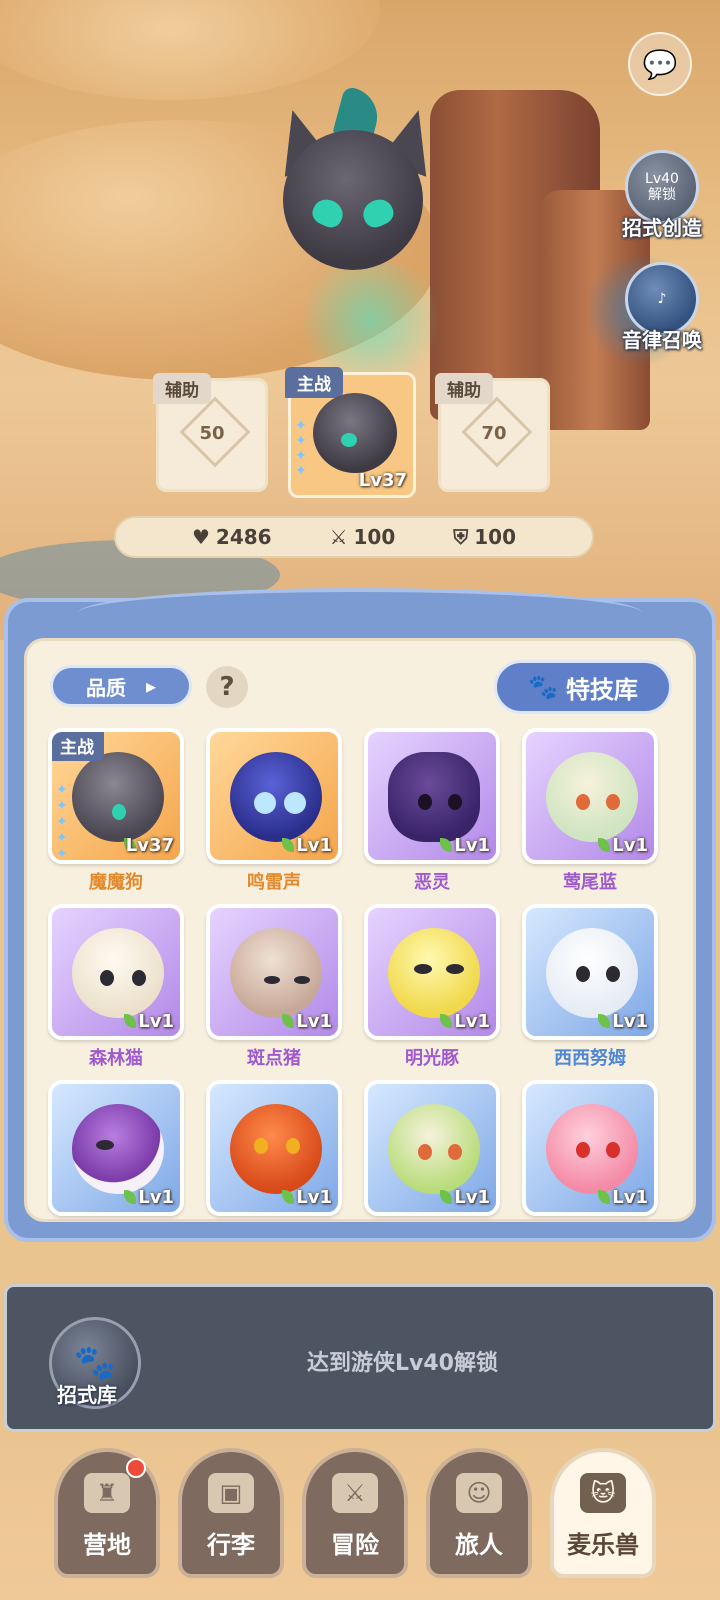  I want to click on chat-bubble-icon: 💬, so click(660, 64).